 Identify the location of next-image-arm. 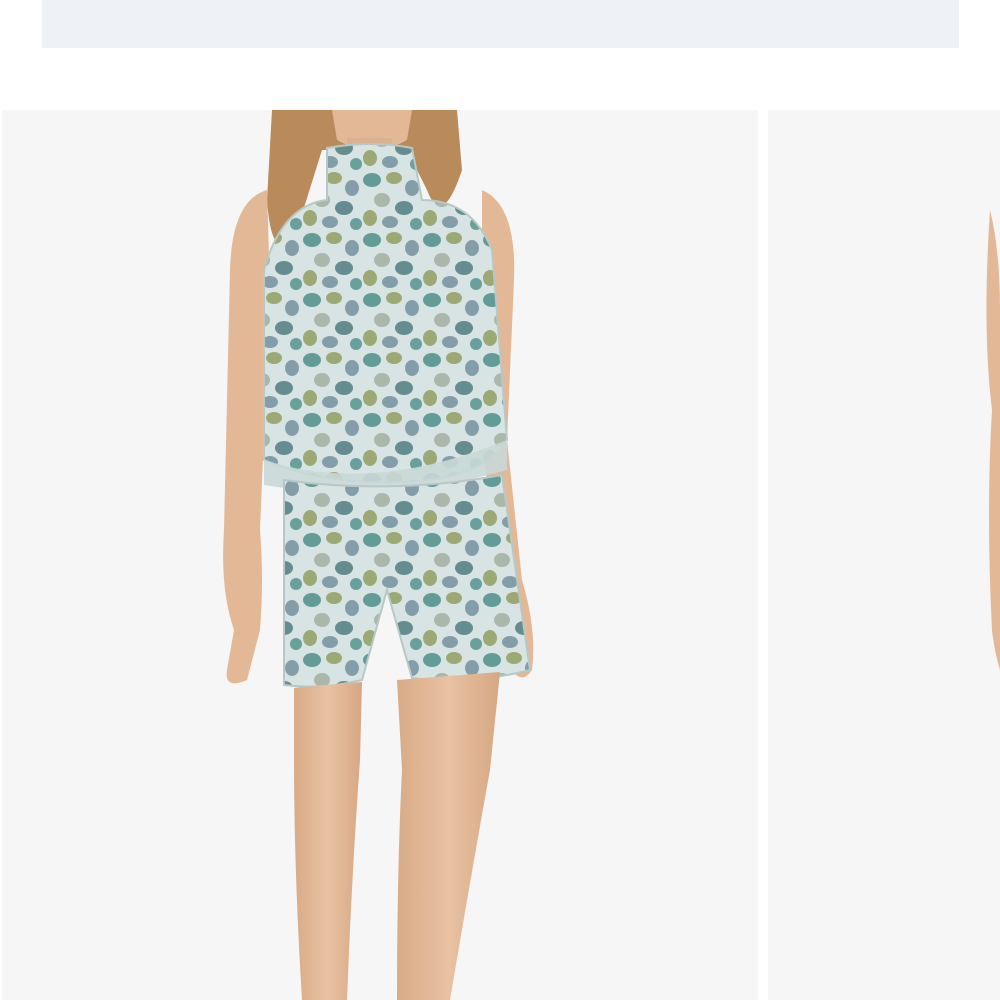
(993, 440).